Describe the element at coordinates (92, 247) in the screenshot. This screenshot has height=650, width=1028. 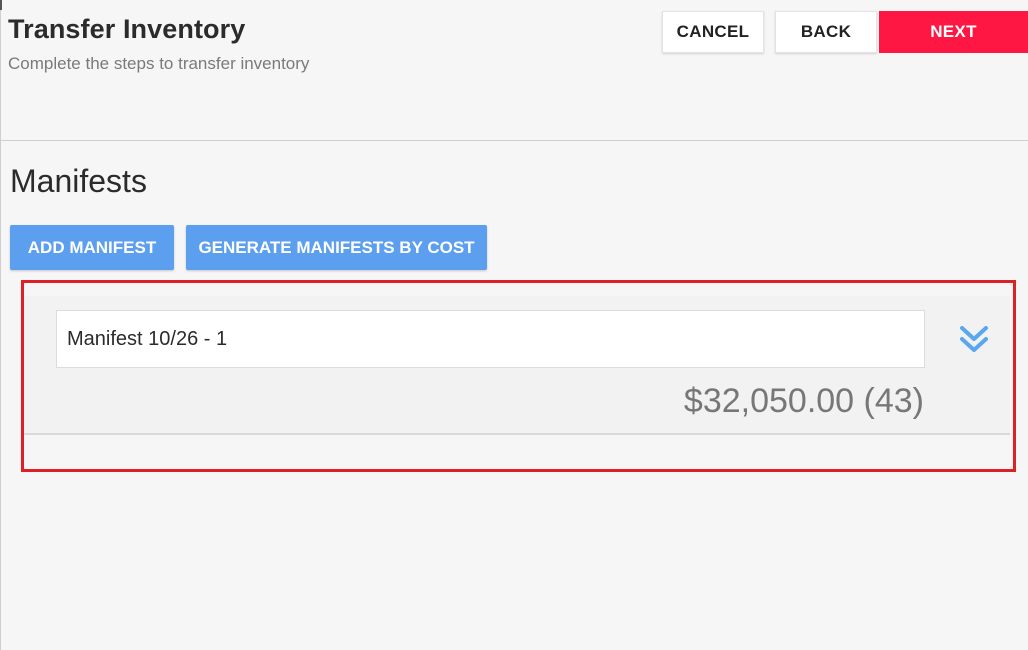
I see `add-manifest-button: ADD MANIFEST` at that location.